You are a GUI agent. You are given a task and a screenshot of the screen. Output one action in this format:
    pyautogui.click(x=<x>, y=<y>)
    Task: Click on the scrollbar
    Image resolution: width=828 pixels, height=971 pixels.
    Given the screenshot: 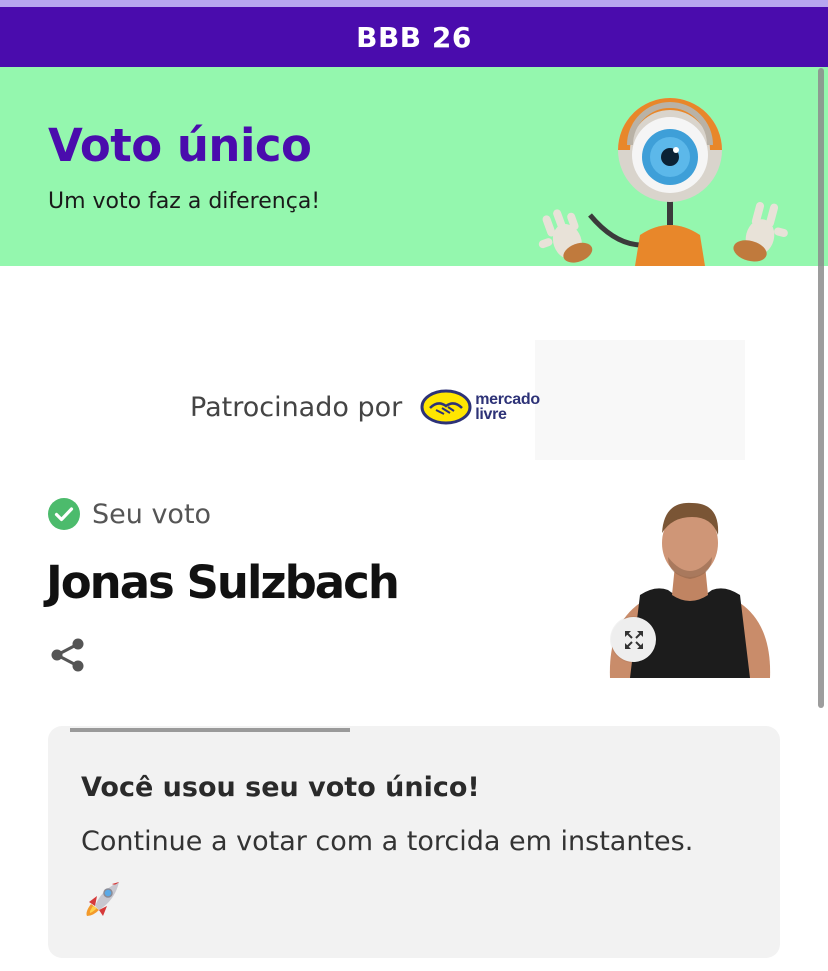 What is the action you would take?
    pyautogui.click(x=821, y=388)
    